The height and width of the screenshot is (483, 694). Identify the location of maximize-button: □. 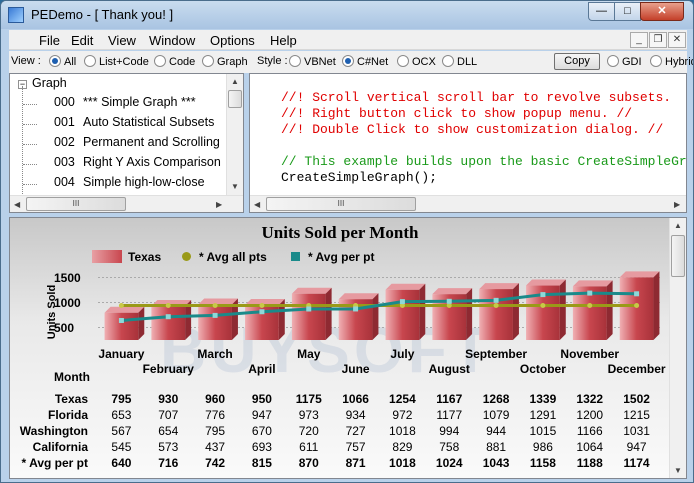
(627, 11).